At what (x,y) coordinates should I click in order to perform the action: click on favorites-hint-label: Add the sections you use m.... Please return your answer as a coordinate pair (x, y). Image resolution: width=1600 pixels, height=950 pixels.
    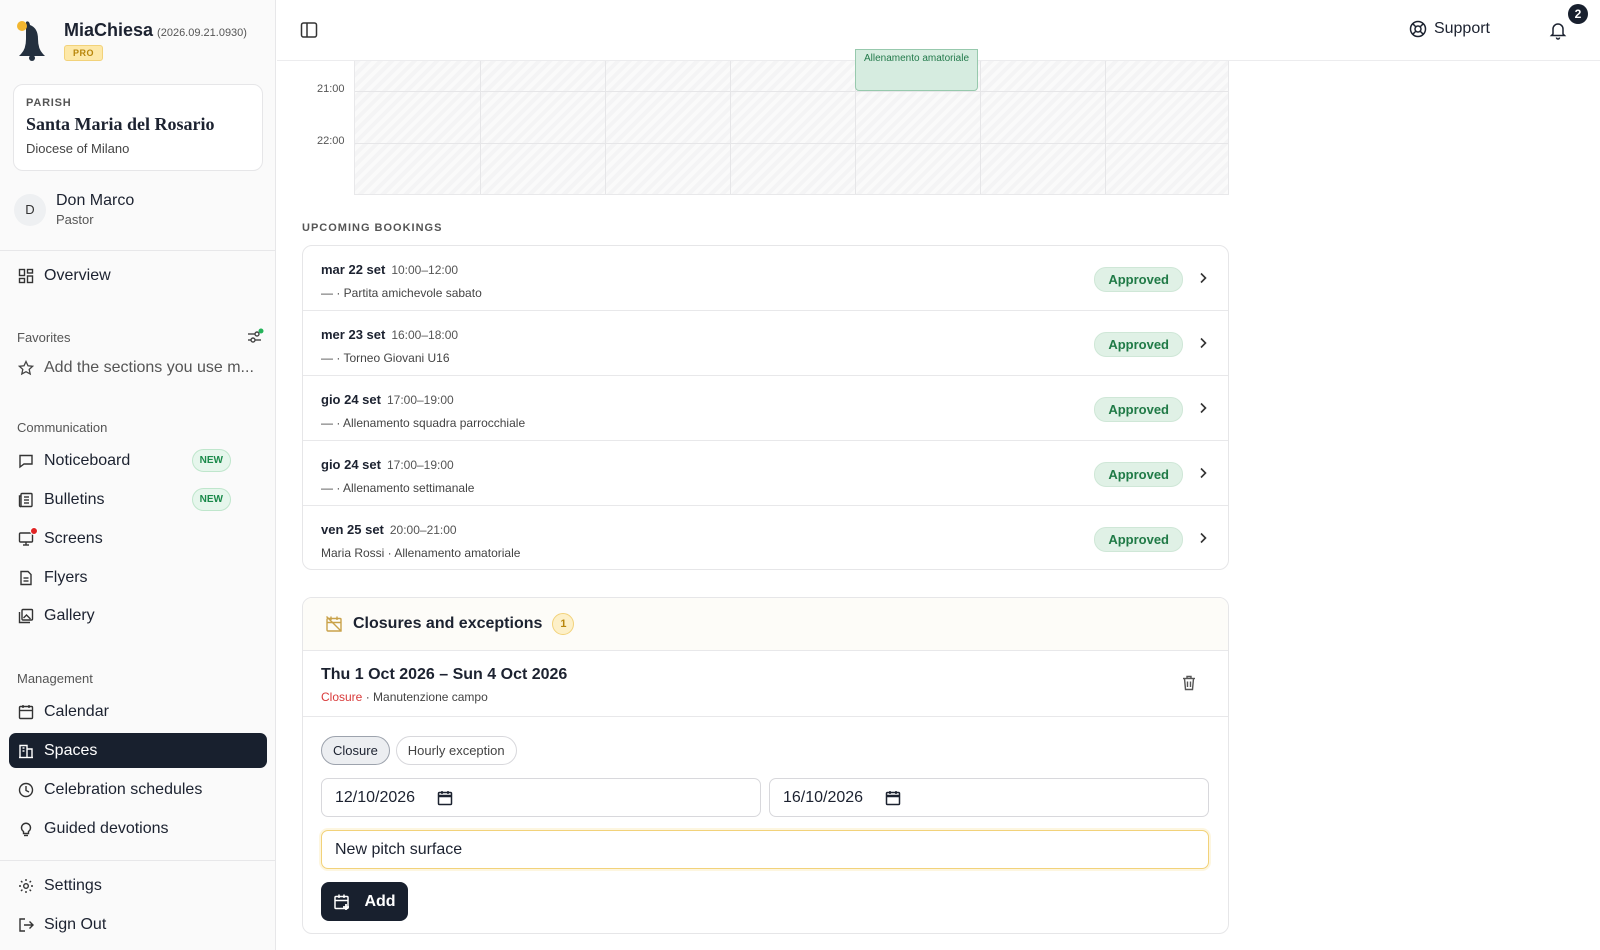
    Looking at the image, I should click on (149, 367).